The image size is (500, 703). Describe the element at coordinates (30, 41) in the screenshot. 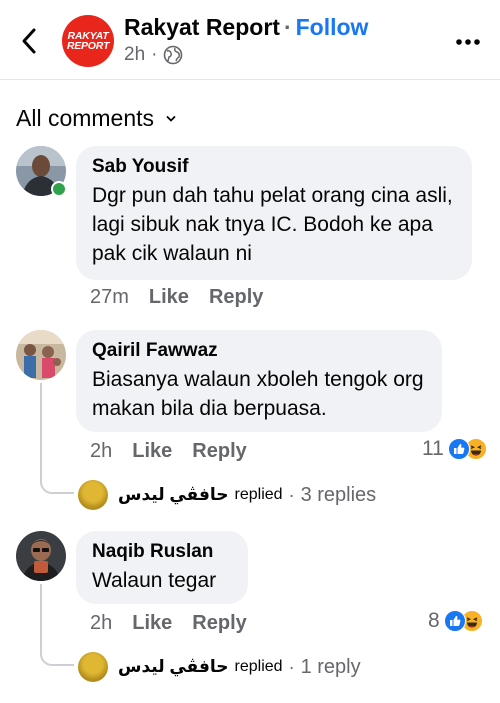

I see `back-arrow-icon` at that location.